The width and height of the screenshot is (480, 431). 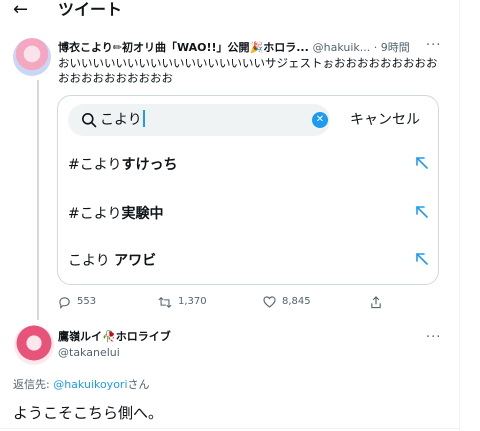 What do you see at coordinates (296, 301) in the screenshot?
I see `like-count: 8,845` at bounding box center [296, 301].